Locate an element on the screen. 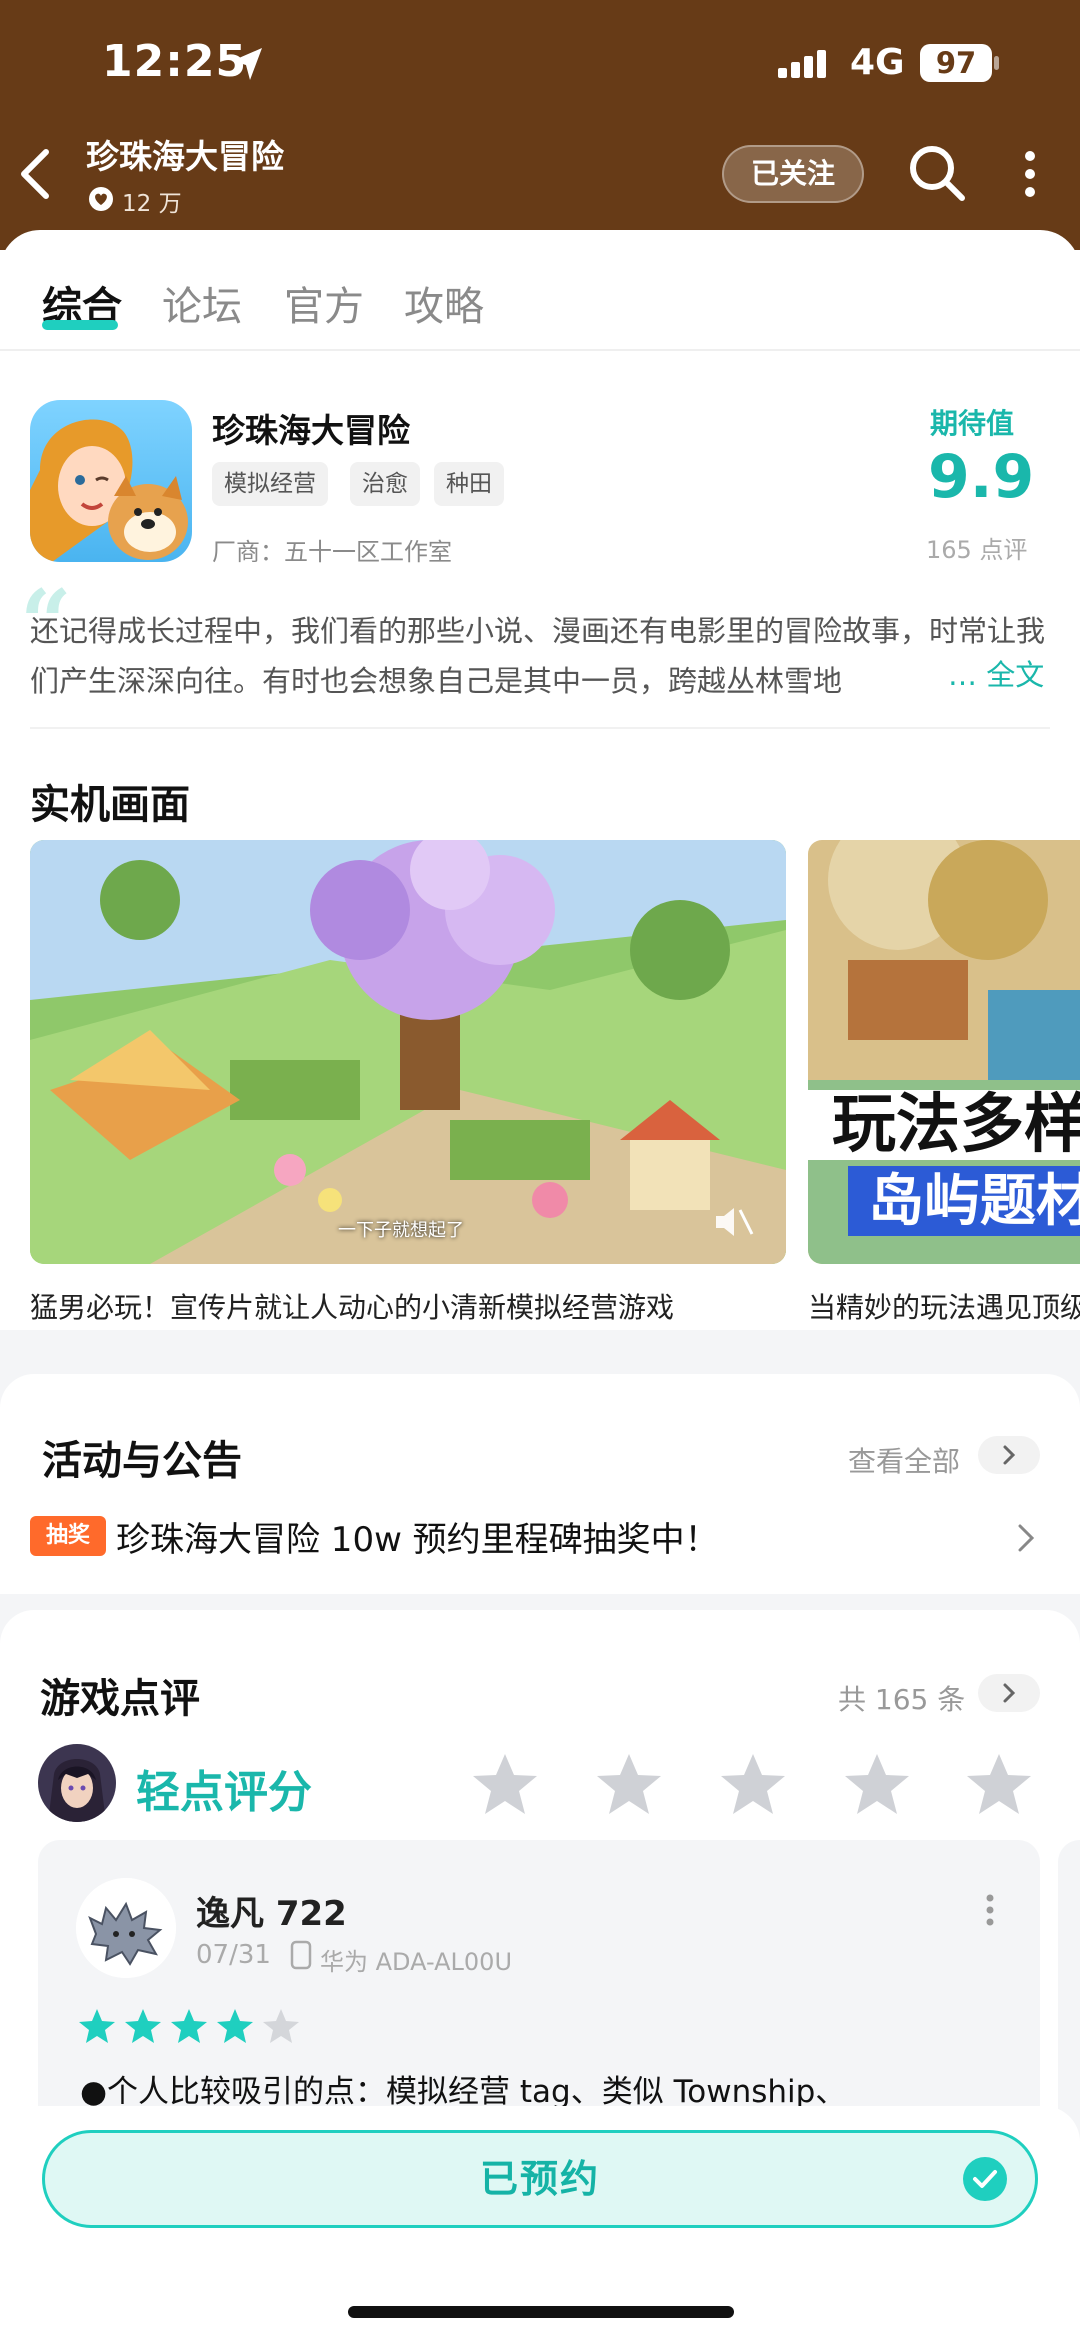 The image size is (1080, 2337). description-divider is located at coordinates (540, 728).